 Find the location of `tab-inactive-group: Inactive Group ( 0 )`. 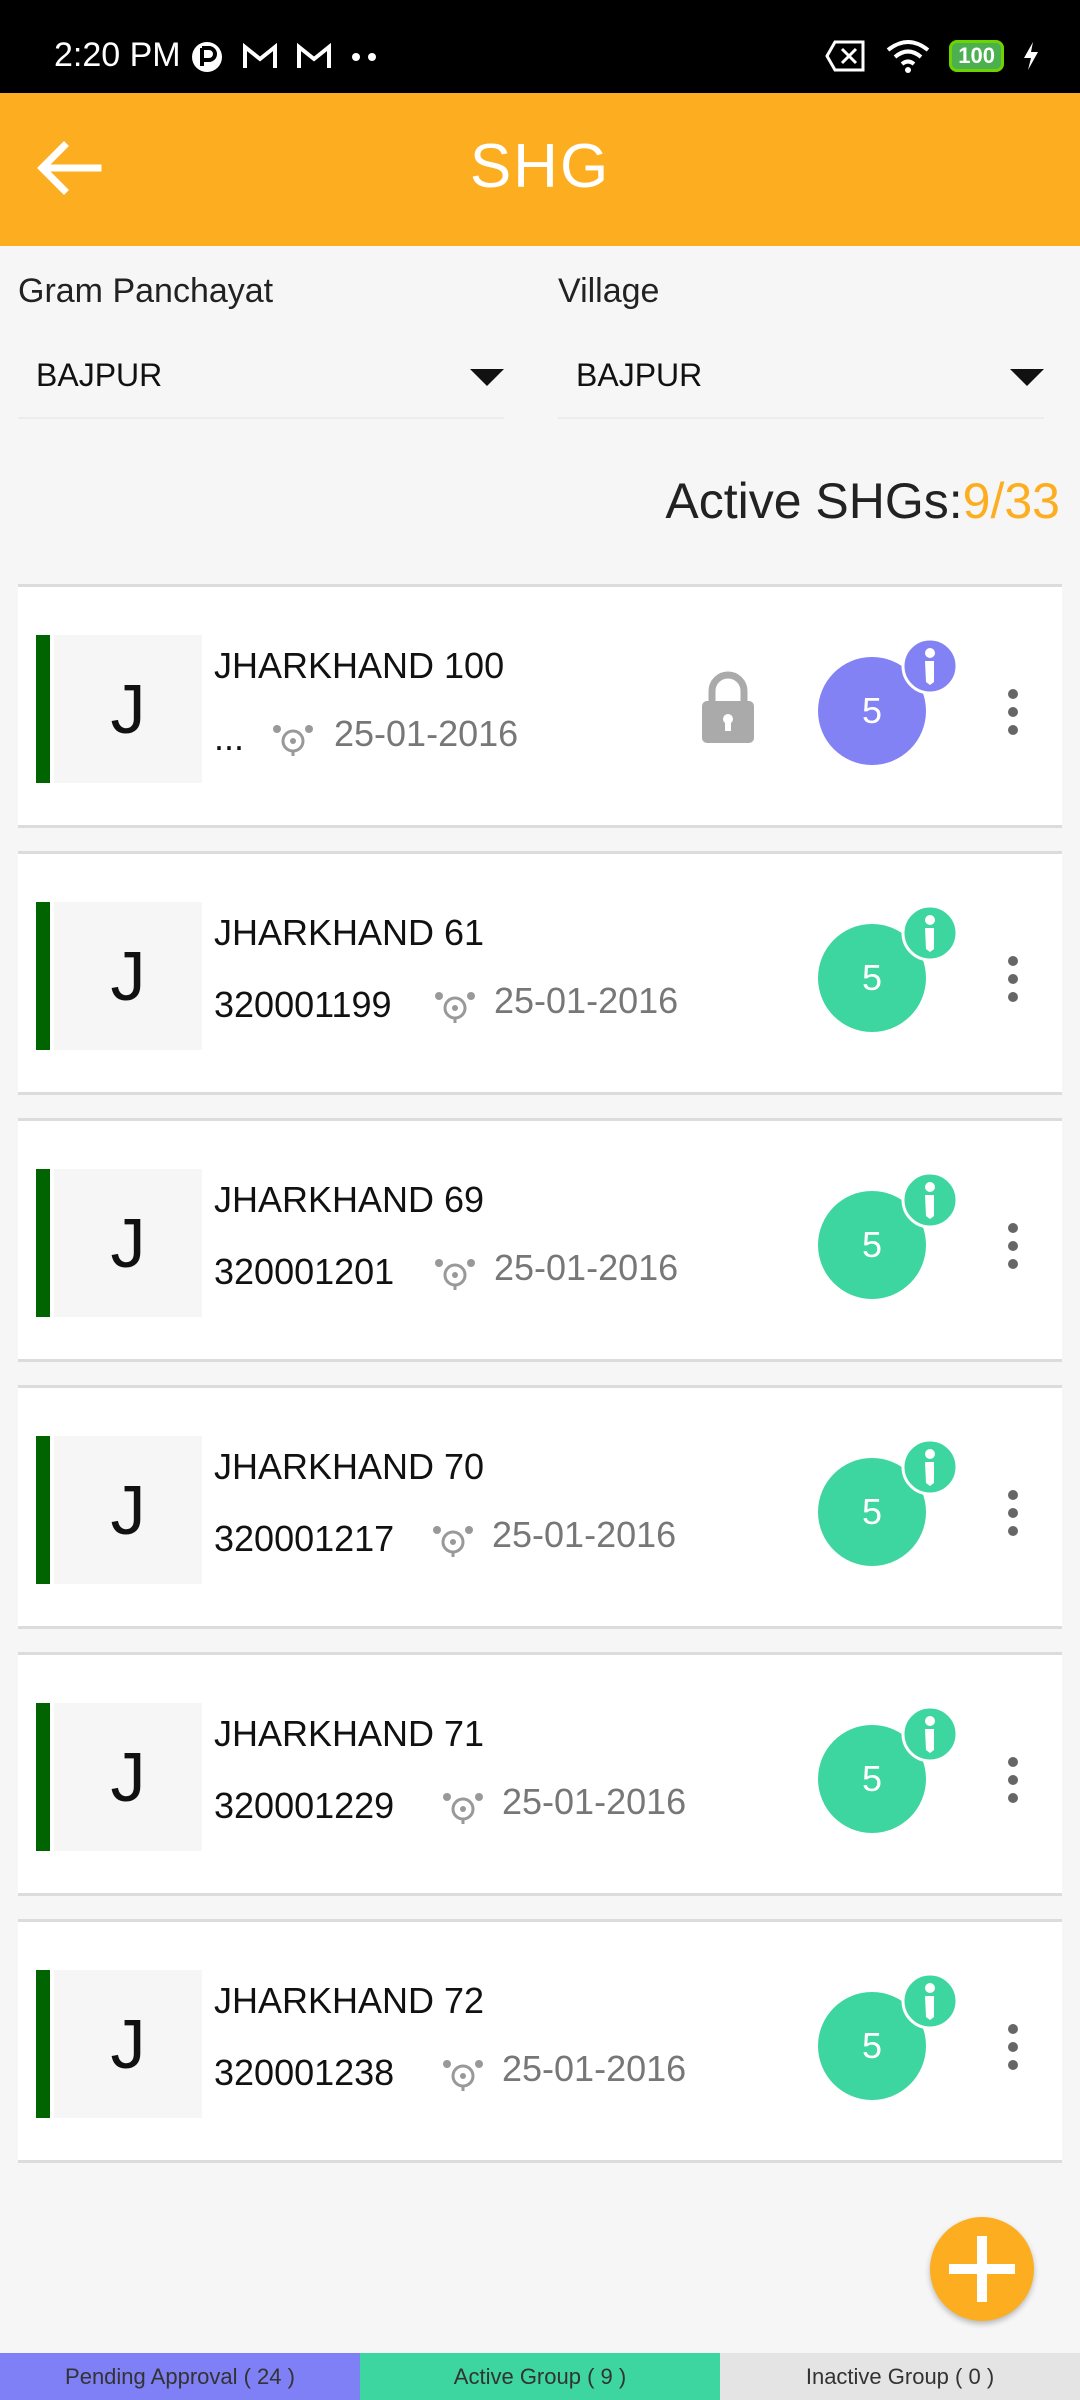

tab-inactive-group: Inactive Group ( 0 ) is located at coordinates (900, 2376).